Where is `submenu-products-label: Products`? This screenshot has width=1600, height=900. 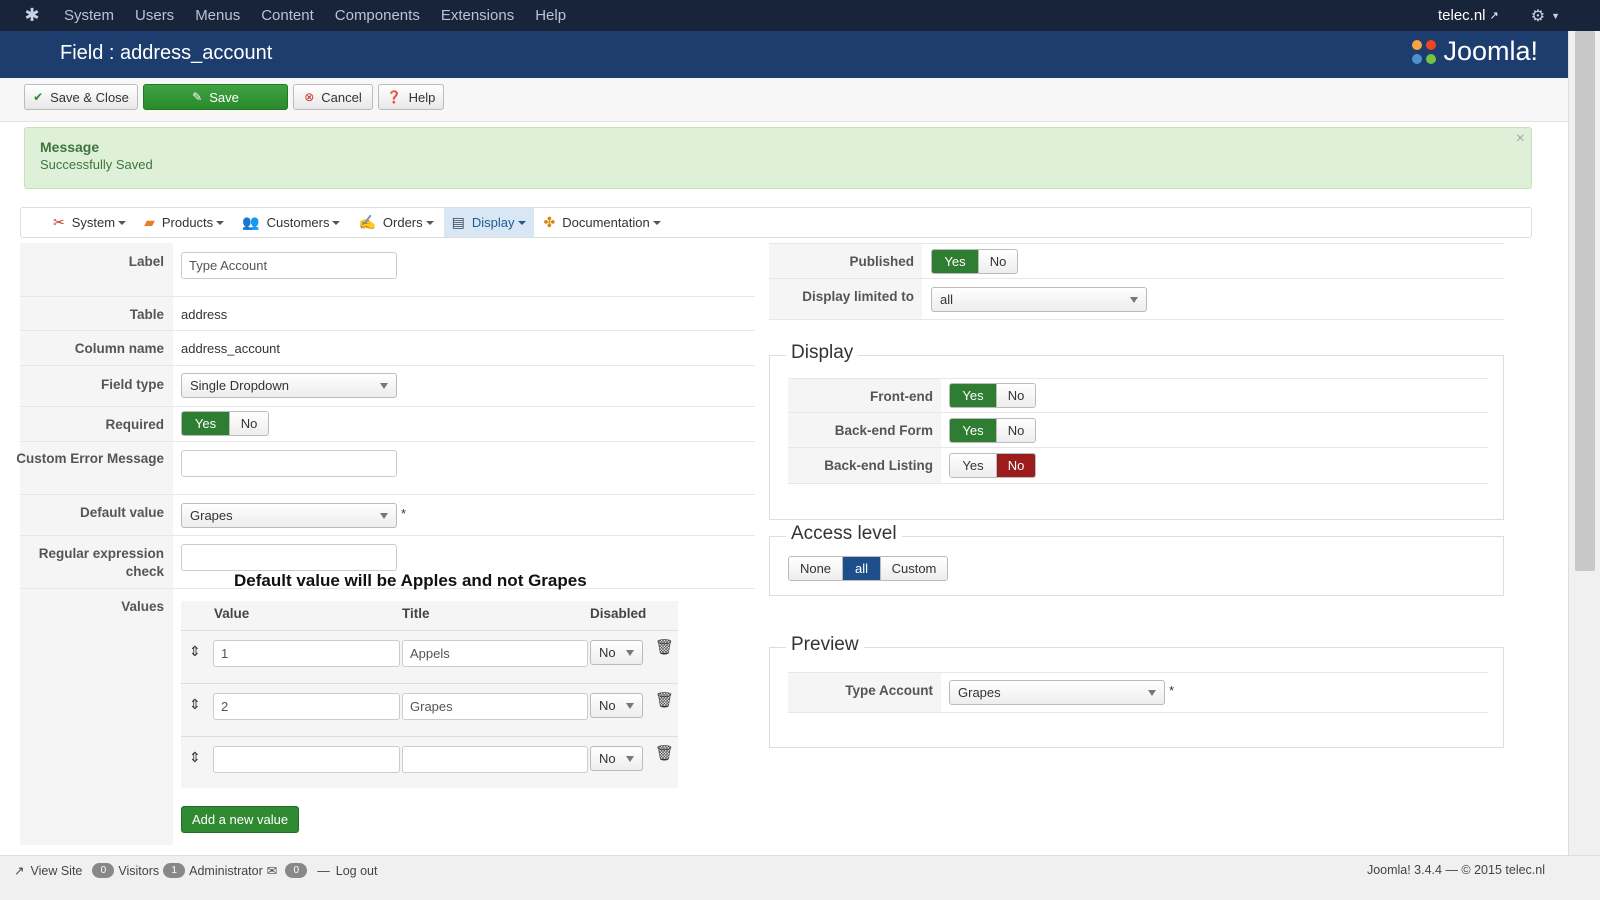
submenu-products-label: Products is located at coordinates (187, 222).